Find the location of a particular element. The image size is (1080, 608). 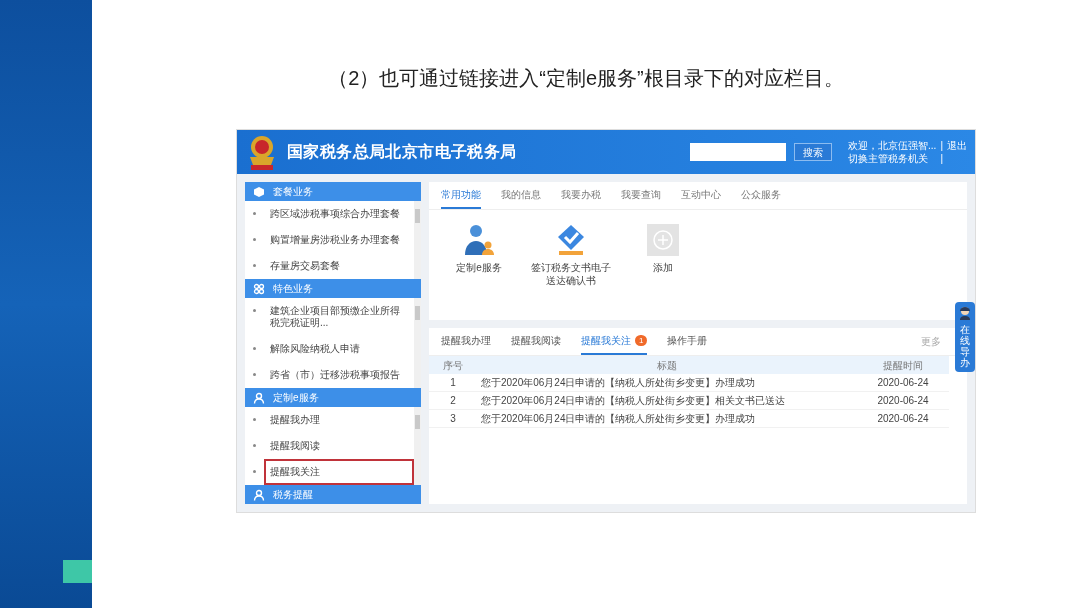

shortcut-button: 添加 is located at coordinates (663, 254).